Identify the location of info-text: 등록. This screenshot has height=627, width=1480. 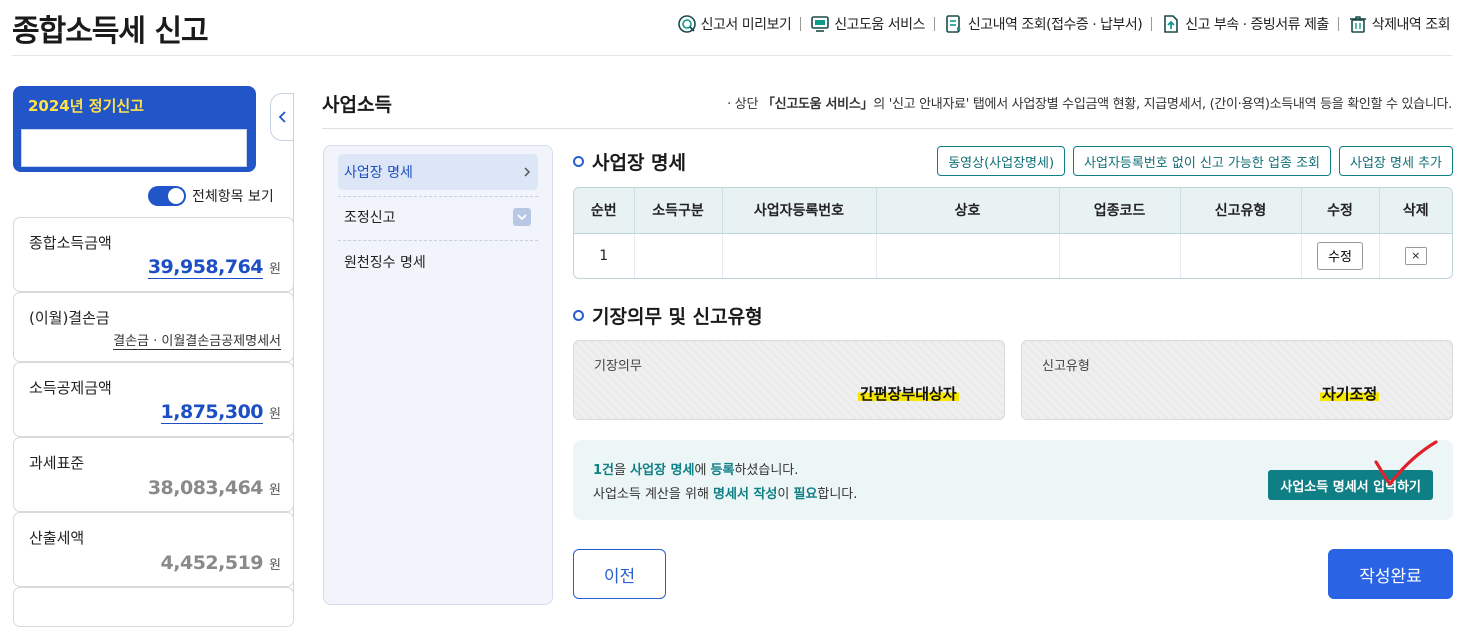
(722, 470).